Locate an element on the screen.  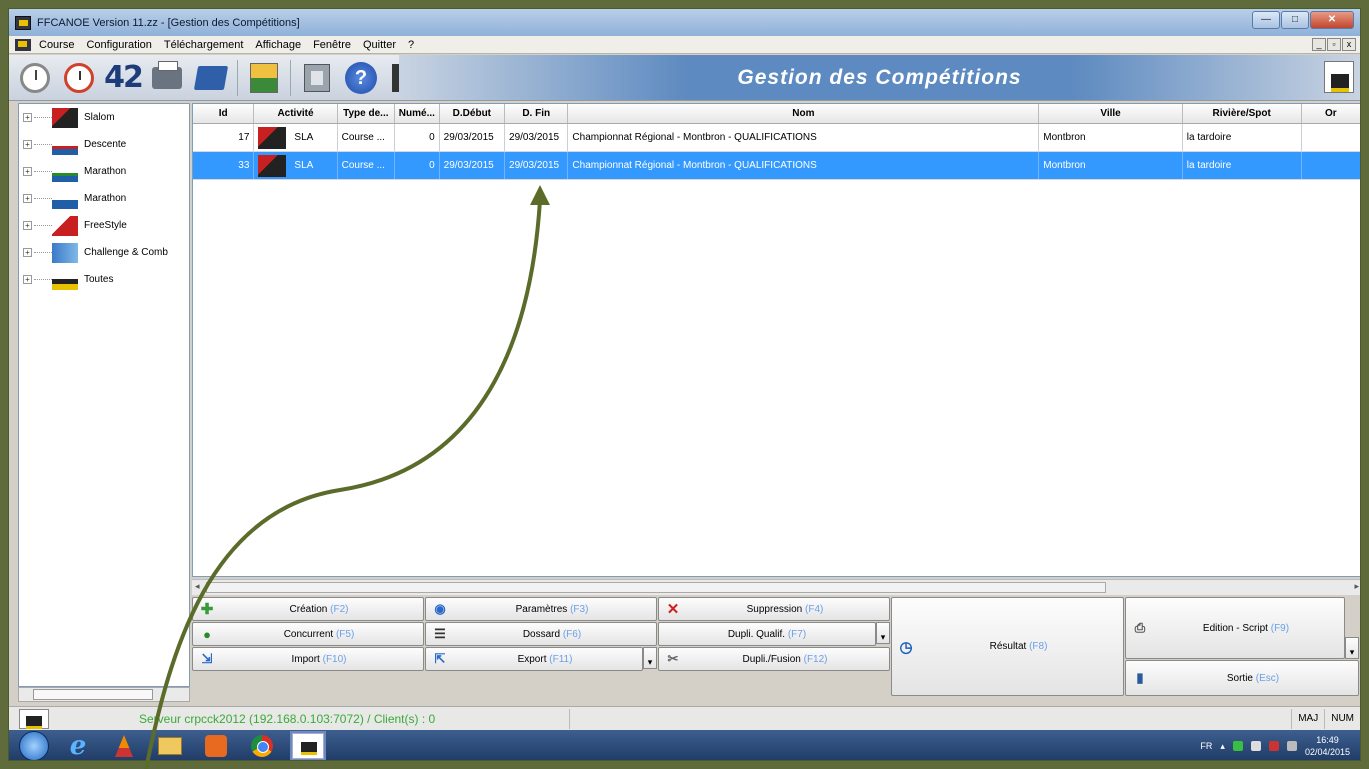
edition-script-button: ⎙ Edition - Script (F9) is located at coordinates (1235, 628).